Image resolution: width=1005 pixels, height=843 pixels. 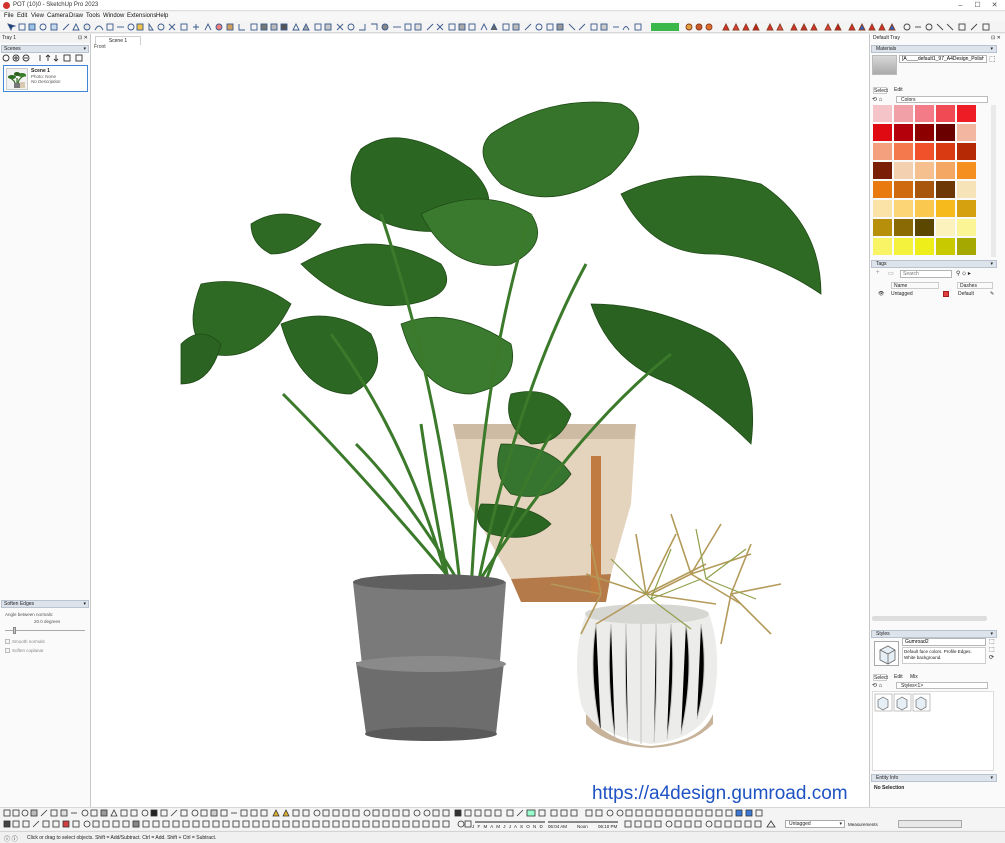 What do you see at coordinates (903, 703) in the screenshot?
I see `style-thumbnails` at bounding box center [903, 703].